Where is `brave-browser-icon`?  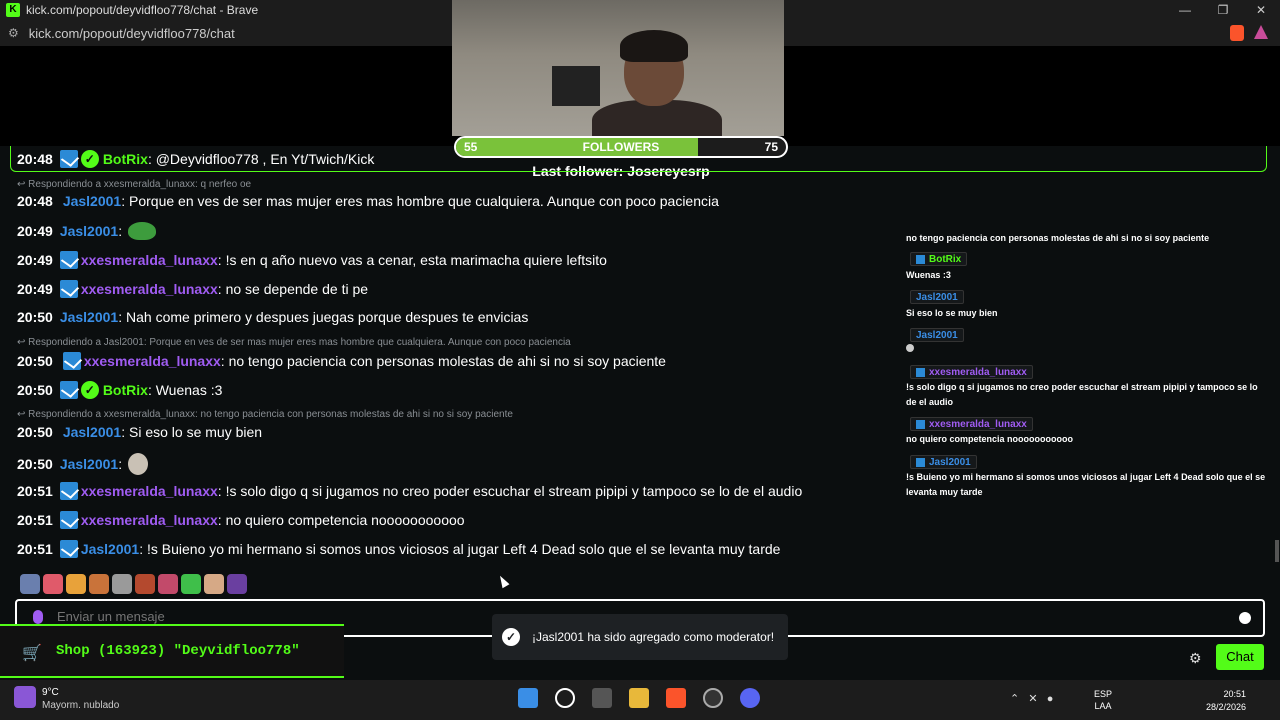 brave-browser-icon is located at coordinates (676, 698).